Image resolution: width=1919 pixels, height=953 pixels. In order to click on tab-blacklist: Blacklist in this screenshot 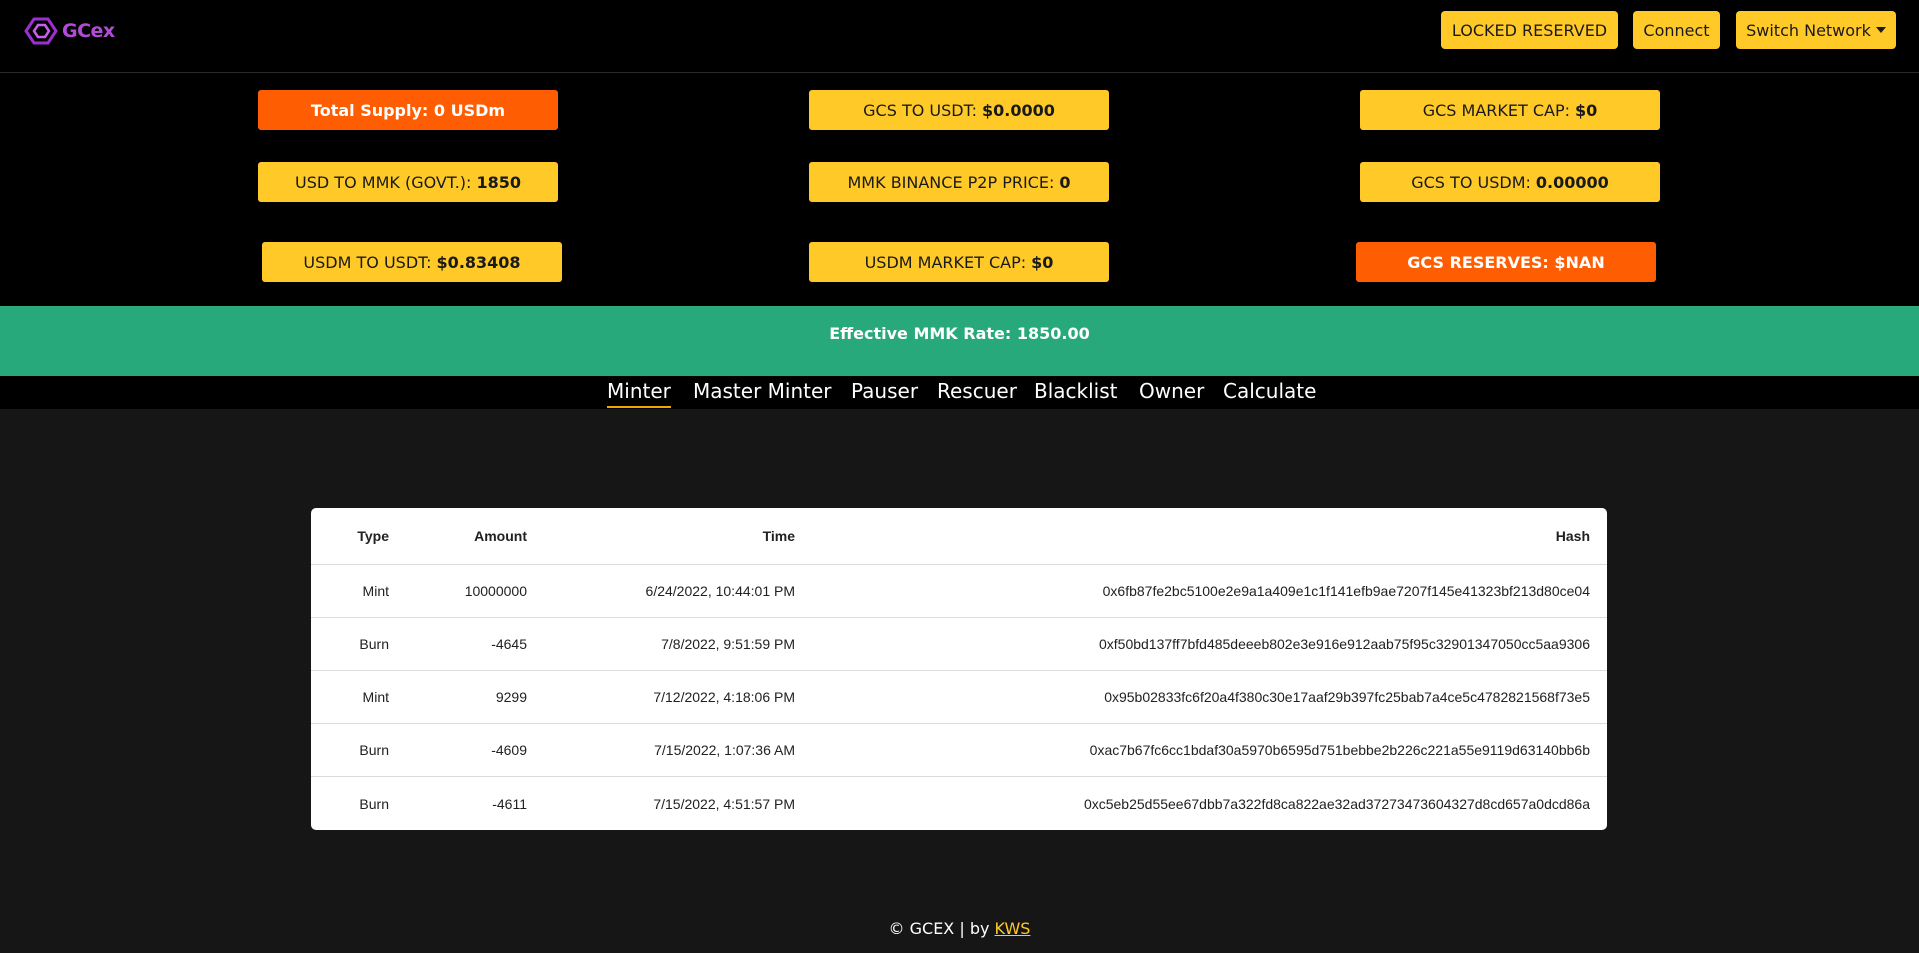, I will do `click(1076, 392)`.